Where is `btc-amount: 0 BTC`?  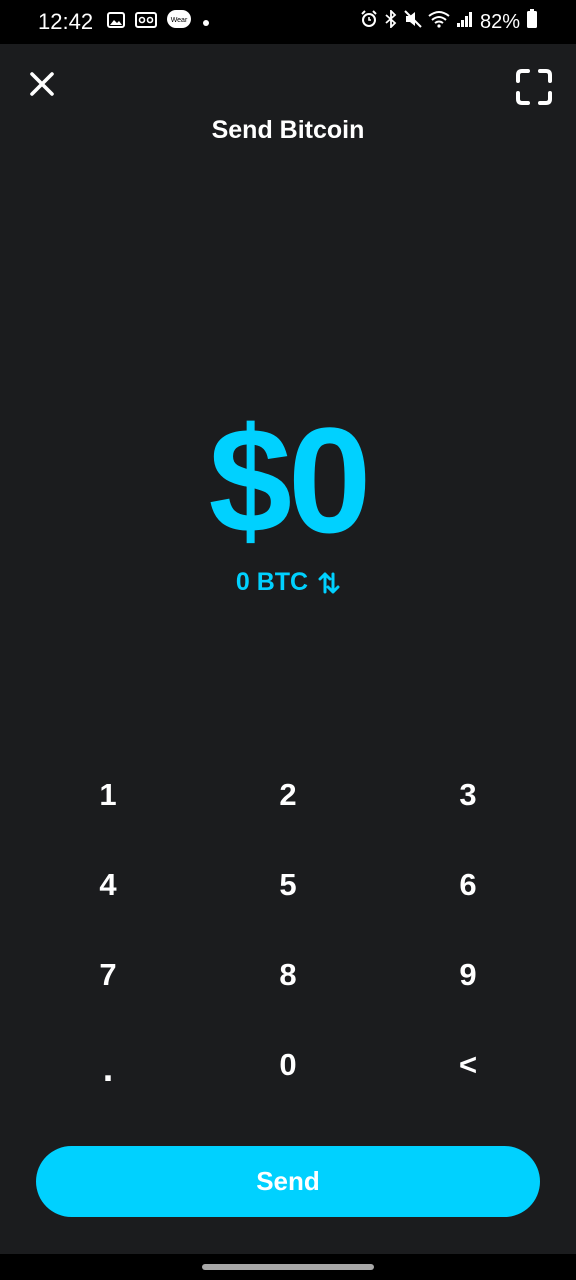 btc-amount: 0 BTC is located at coordinates (272, 582).